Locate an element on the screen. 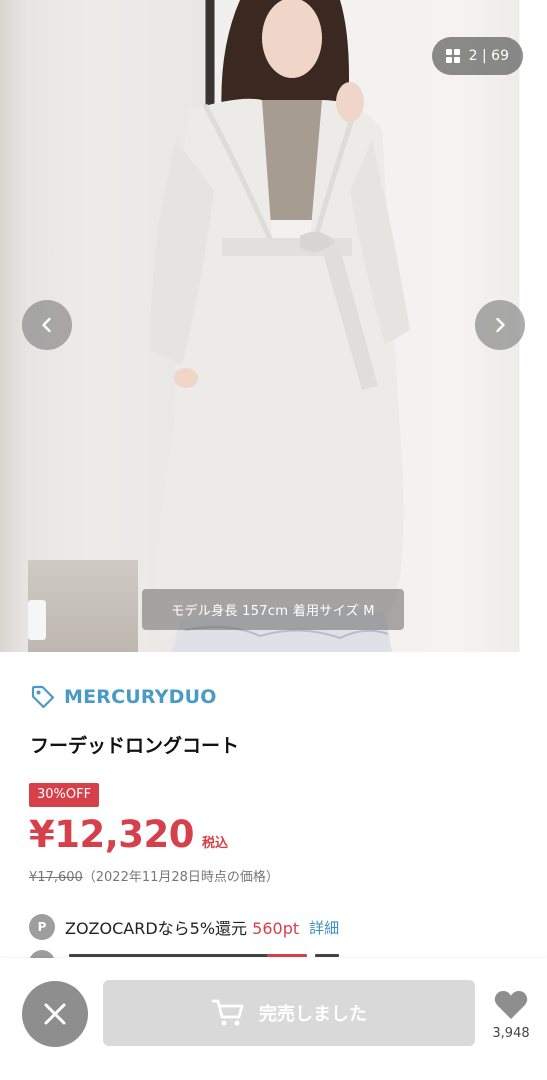 The width and height of the screenshot is (547, 1080). sold-out-label: 完売しました is located at coordinates (313, 1014).